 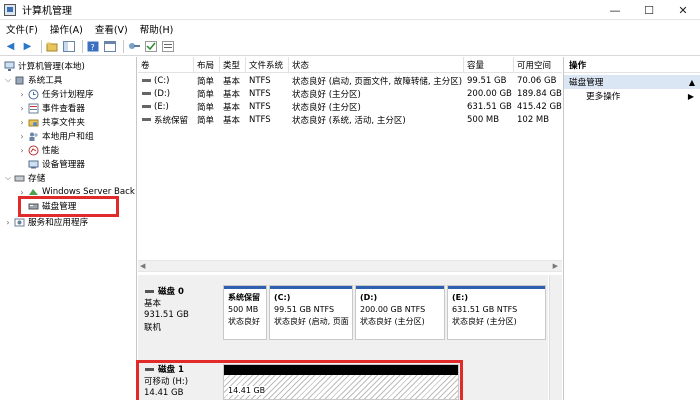 I want to click on connect-icon, so click(x=133, y=46).